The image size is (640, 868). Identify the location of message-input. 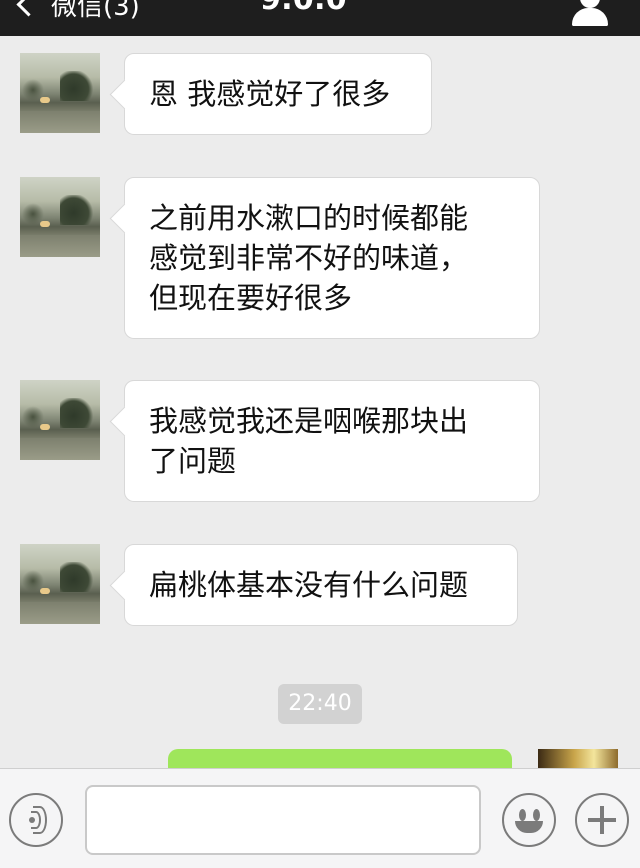
(283, 820).